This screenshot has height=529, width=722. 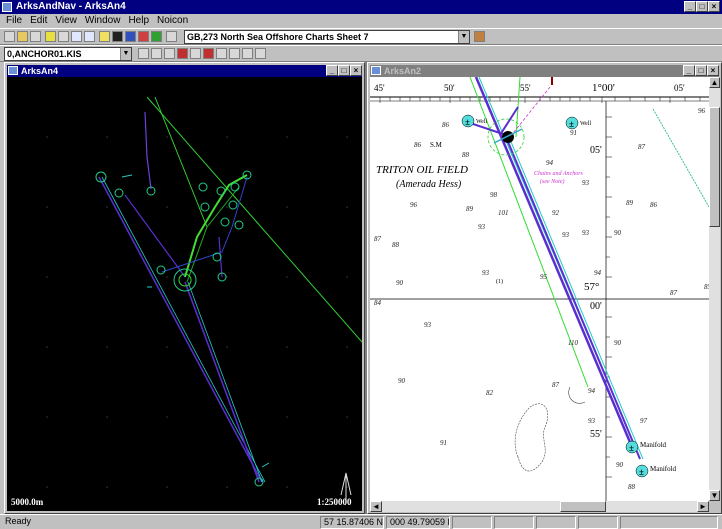 I want to click on svg-text: 98, so click(x=494, y=195).